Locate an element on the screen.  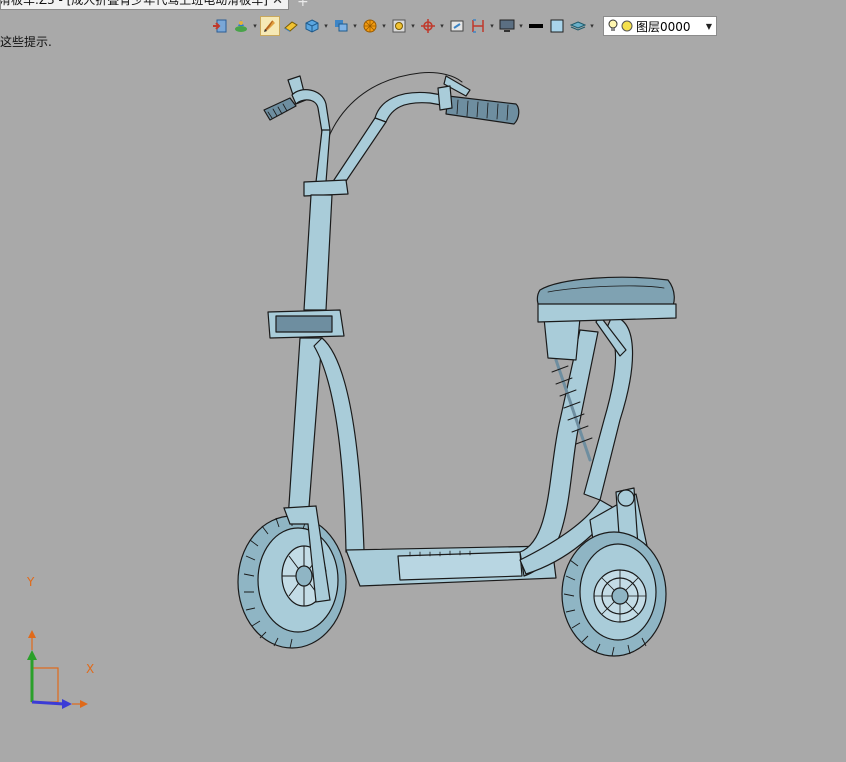
line-weight-button is located at coordinates (536, 26).